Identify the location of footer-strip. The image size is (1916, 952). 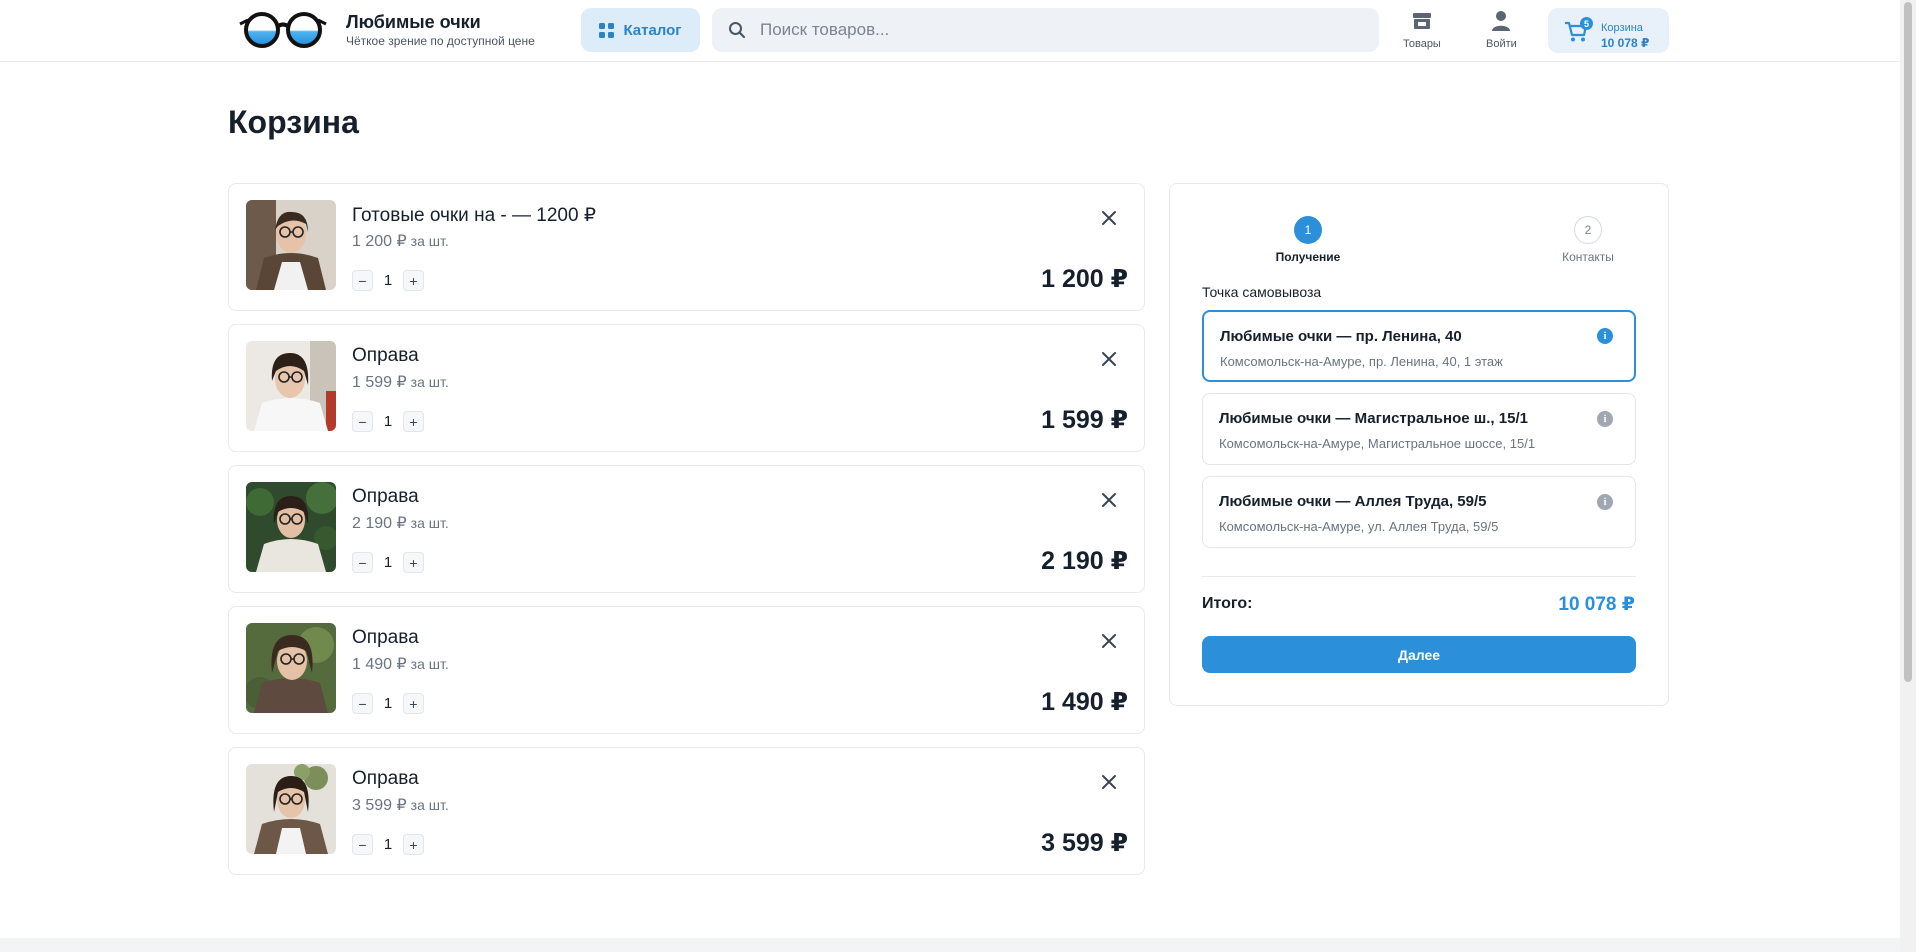
(950, 945).